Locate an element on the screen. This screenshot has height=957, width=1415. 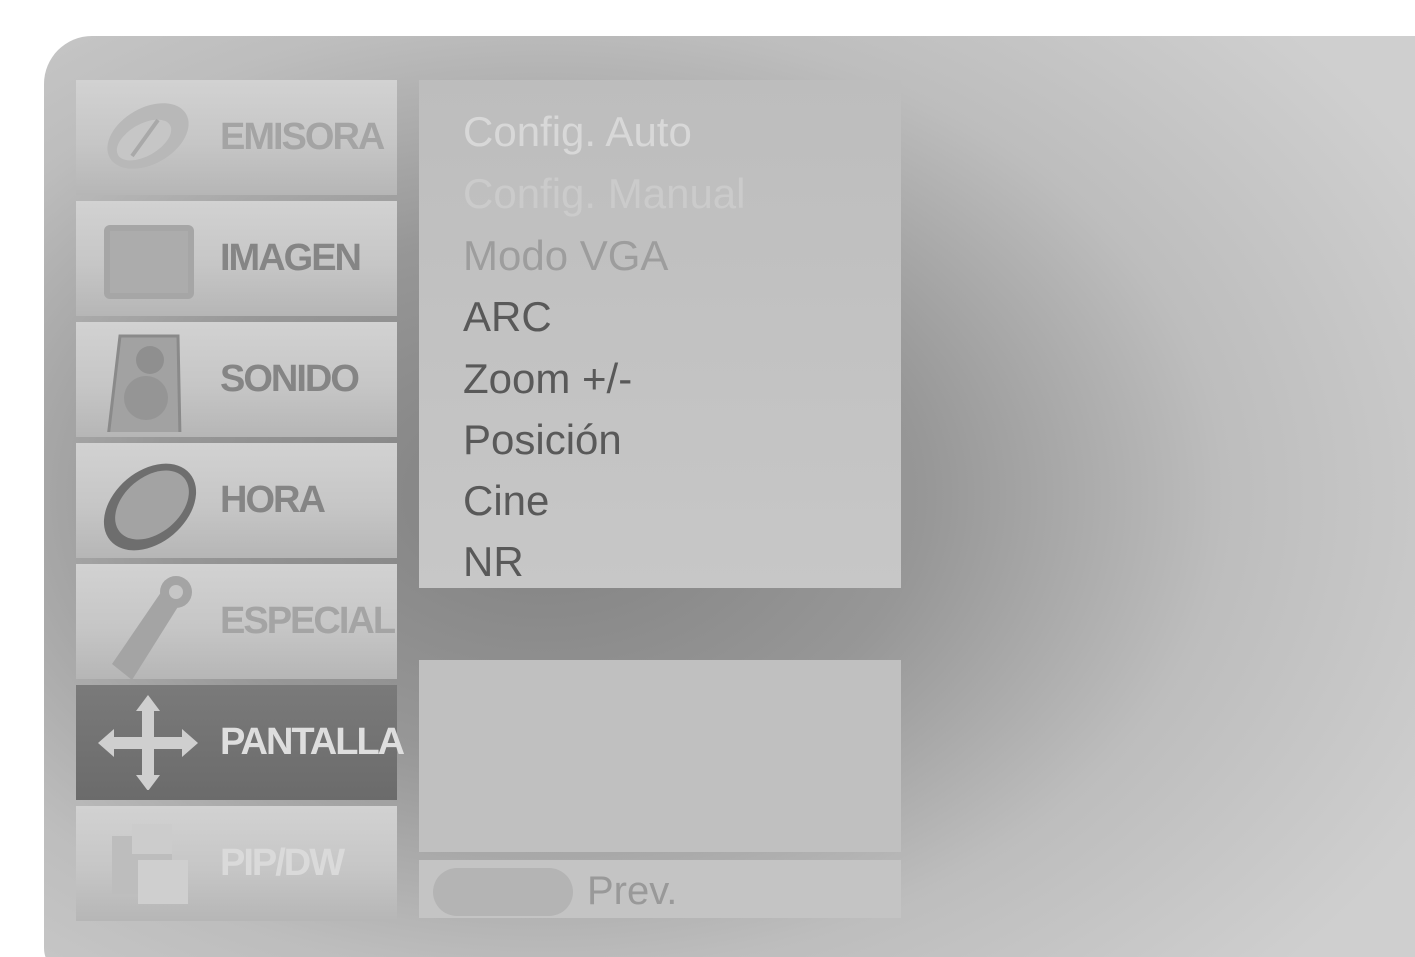
clock-icon is located at coordinates (148, 502).